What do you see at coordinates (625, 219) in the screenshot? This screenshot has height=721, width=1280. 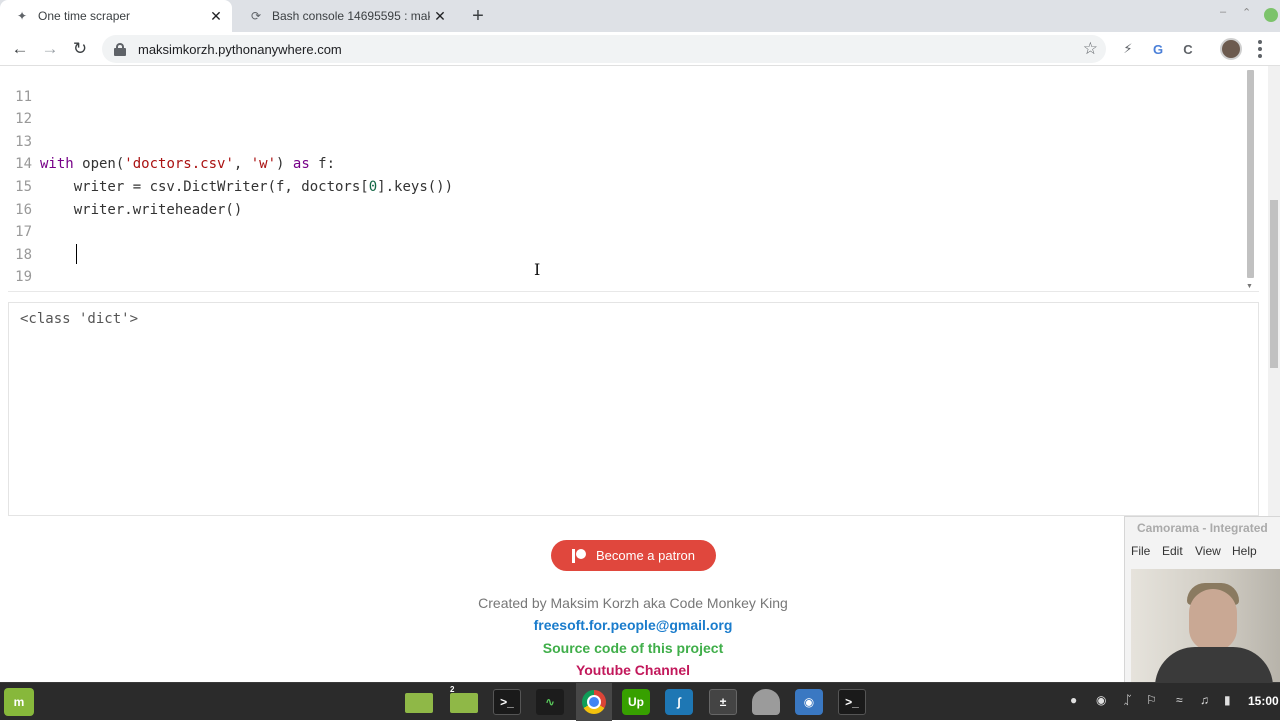 I see `code-line: 17` at bounding box center [625, 219].